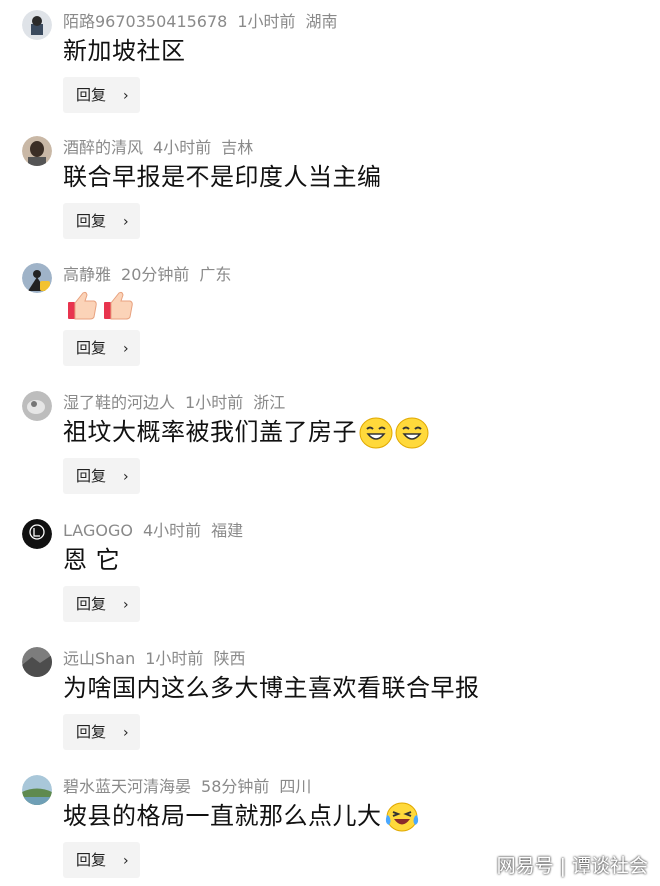 This screenshot has width=660, height=886. What do you see at coordinates (124, 51) in the screenshot?
I see `comment-text: 新加坡社区` at bounding box center [124, 51].